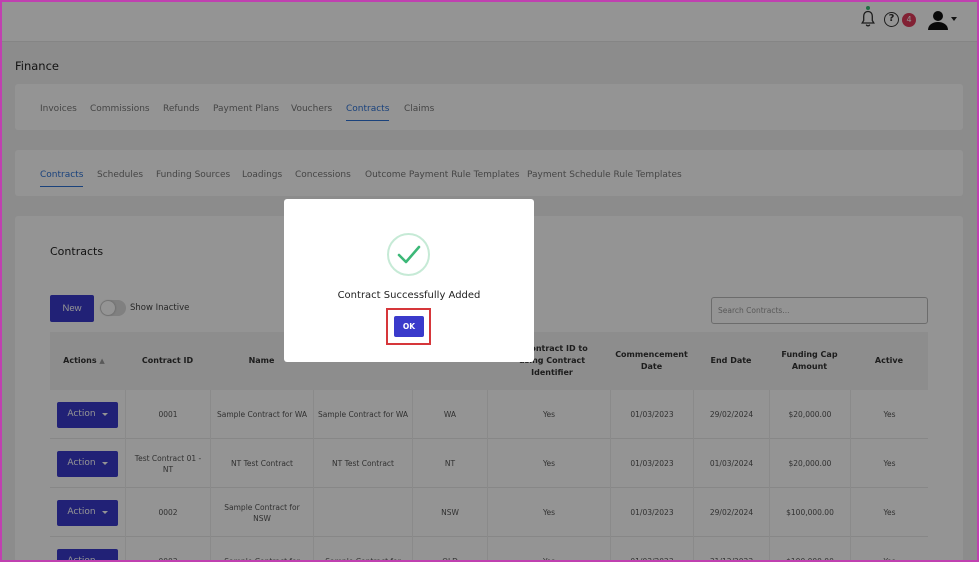  What do you see at coordinates (409, 280) in the screenshot?
I see `success-dialog: Contract Successfully Added OK` at bounding box center [409, 280].